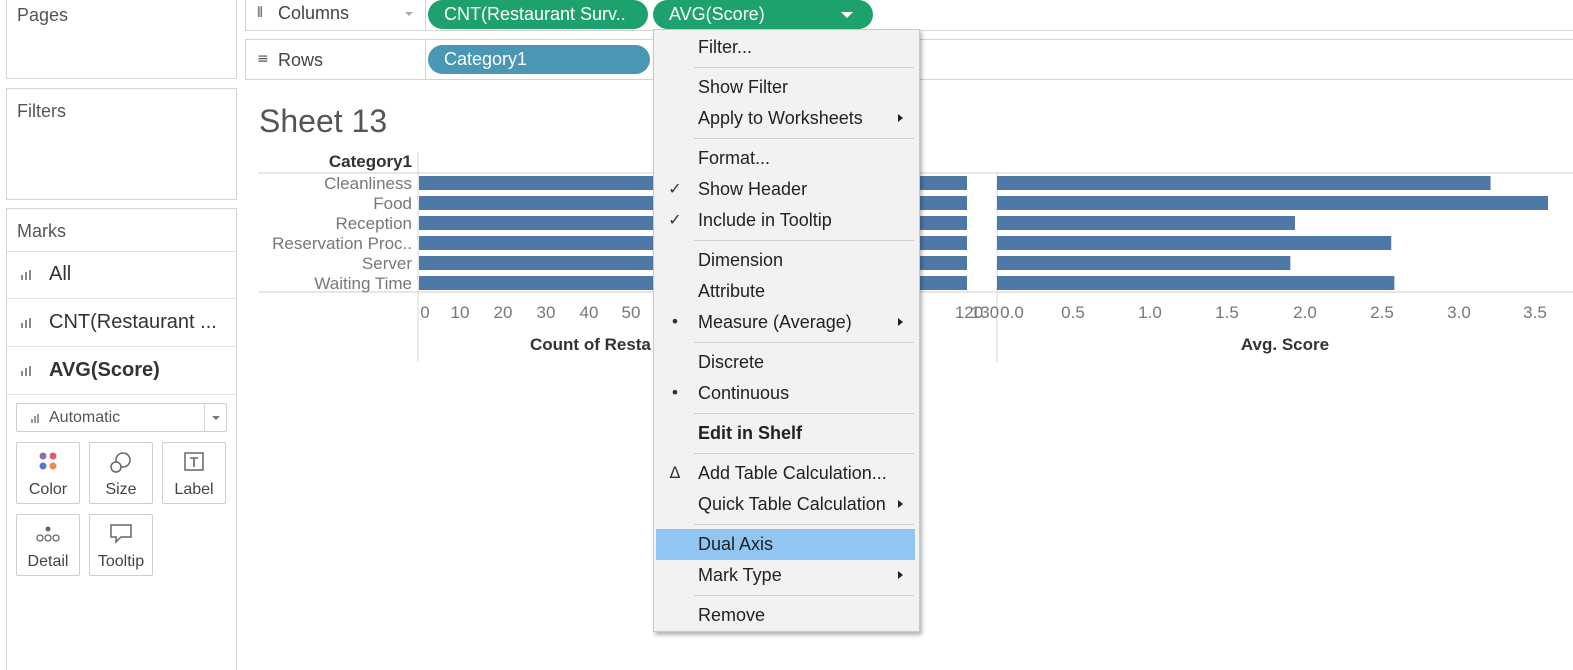  Describe the element at coordinates (121, 545) in the screenshot. I see `tooltip-card: Tooltip` at that location.